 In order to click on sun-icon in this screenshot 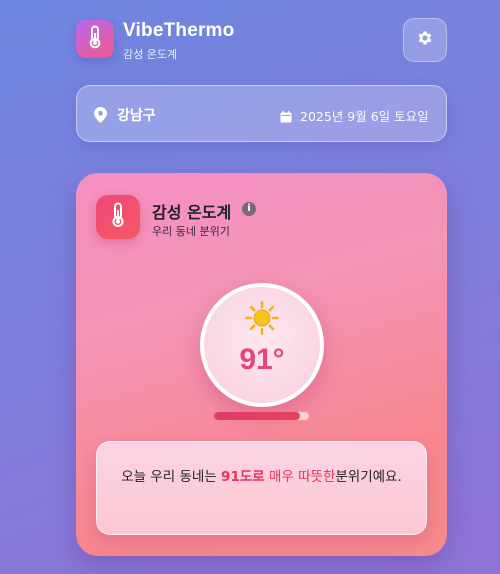, I will do `click(262, 320)`.